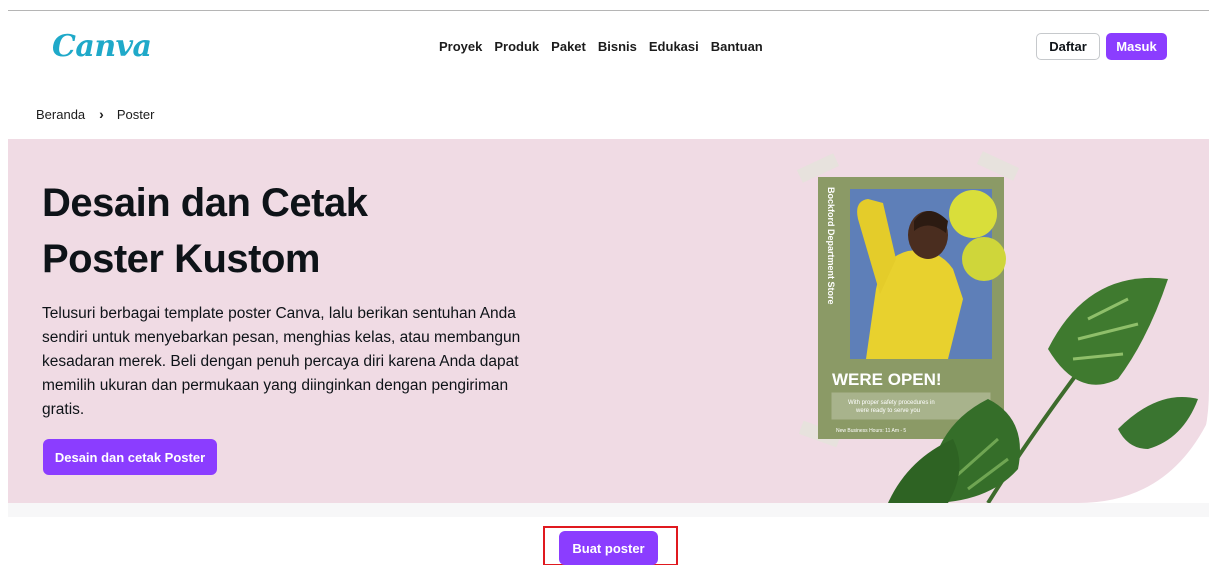 This screenshot has width=1209, height=565. Describe the element at coordinates (998, 166) in the screenshot. I see `tape-top-right` at that location.